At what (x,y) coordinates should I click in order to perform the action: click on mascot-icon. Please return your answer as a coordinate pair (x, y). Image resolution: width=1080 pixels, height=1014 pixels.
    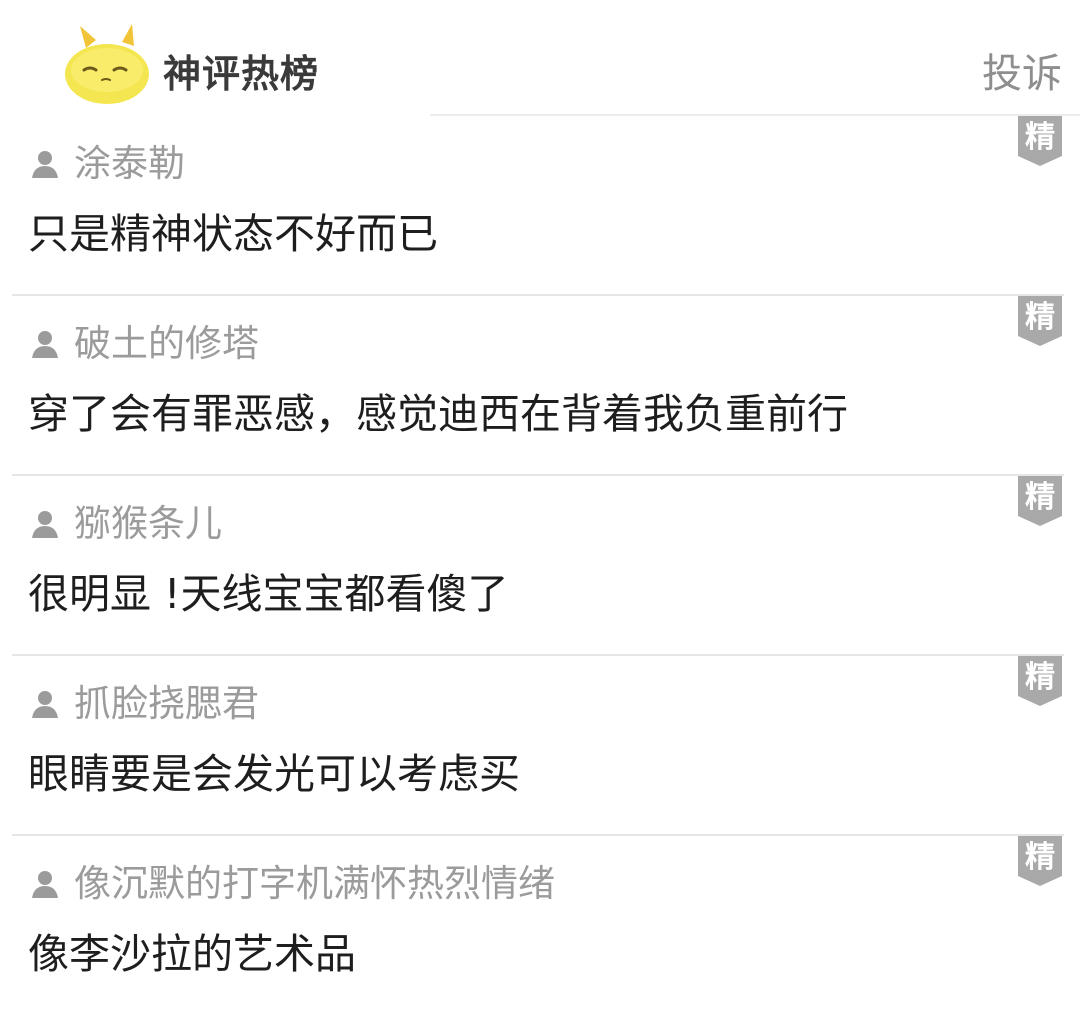
    Looking at the image, I should click on (107, 64).